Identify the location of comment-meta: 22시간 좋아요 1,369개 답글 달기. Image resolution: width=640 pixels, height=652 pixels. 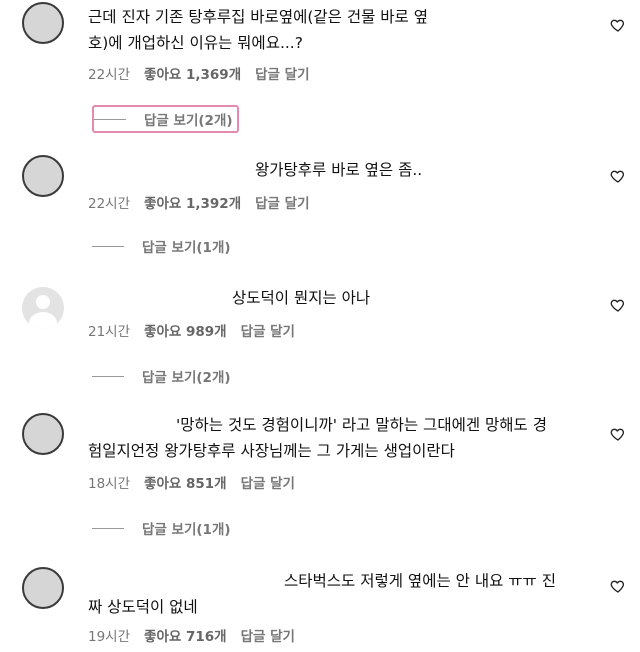
(199, 73).